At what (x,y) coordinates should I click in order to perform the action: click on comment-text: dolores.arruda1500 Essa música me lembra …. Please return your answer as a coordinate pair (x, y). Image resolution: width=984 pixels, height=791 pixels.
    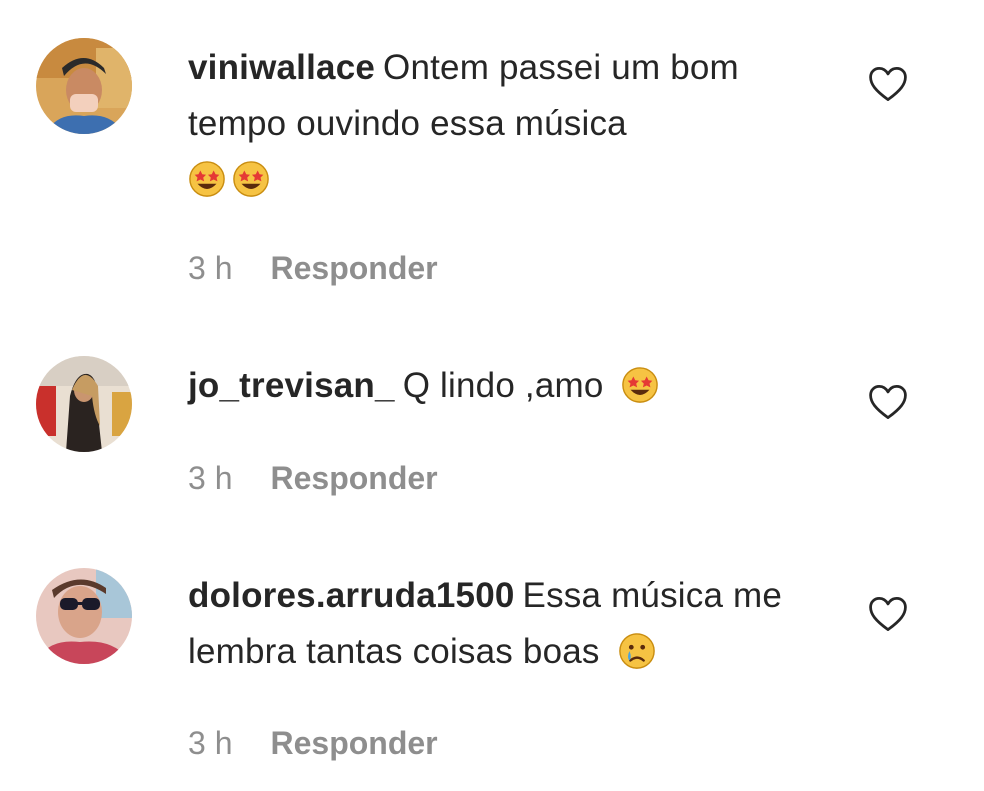
    Looking at the image, I should click on (503, 624).